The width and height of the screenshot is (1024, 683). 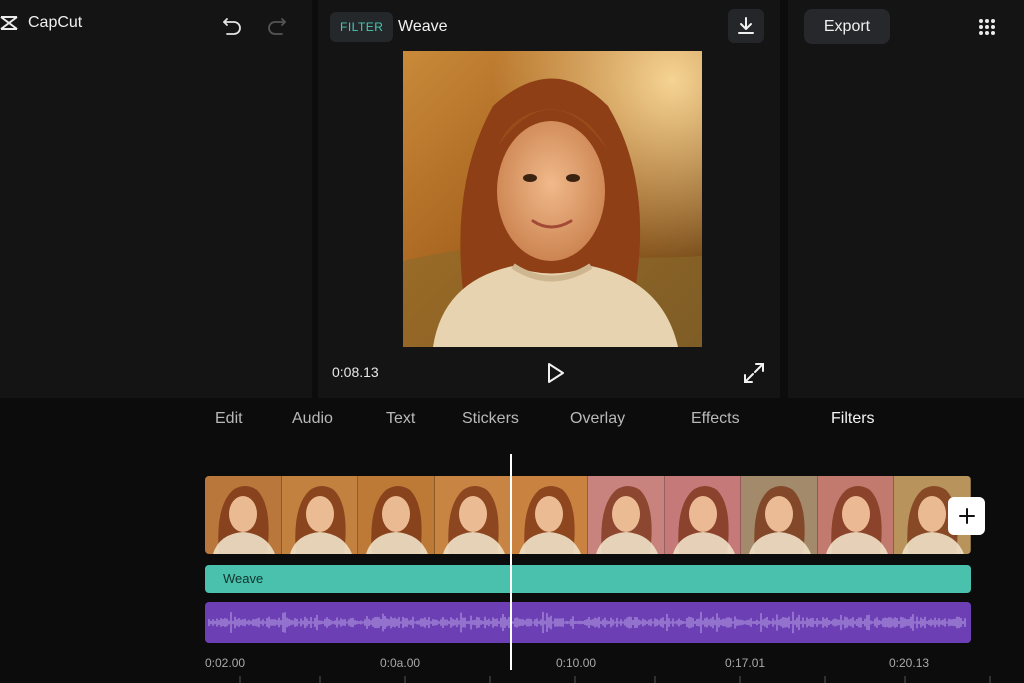 I want to click on capcut-logo-icon, so click(x=9, y=23).